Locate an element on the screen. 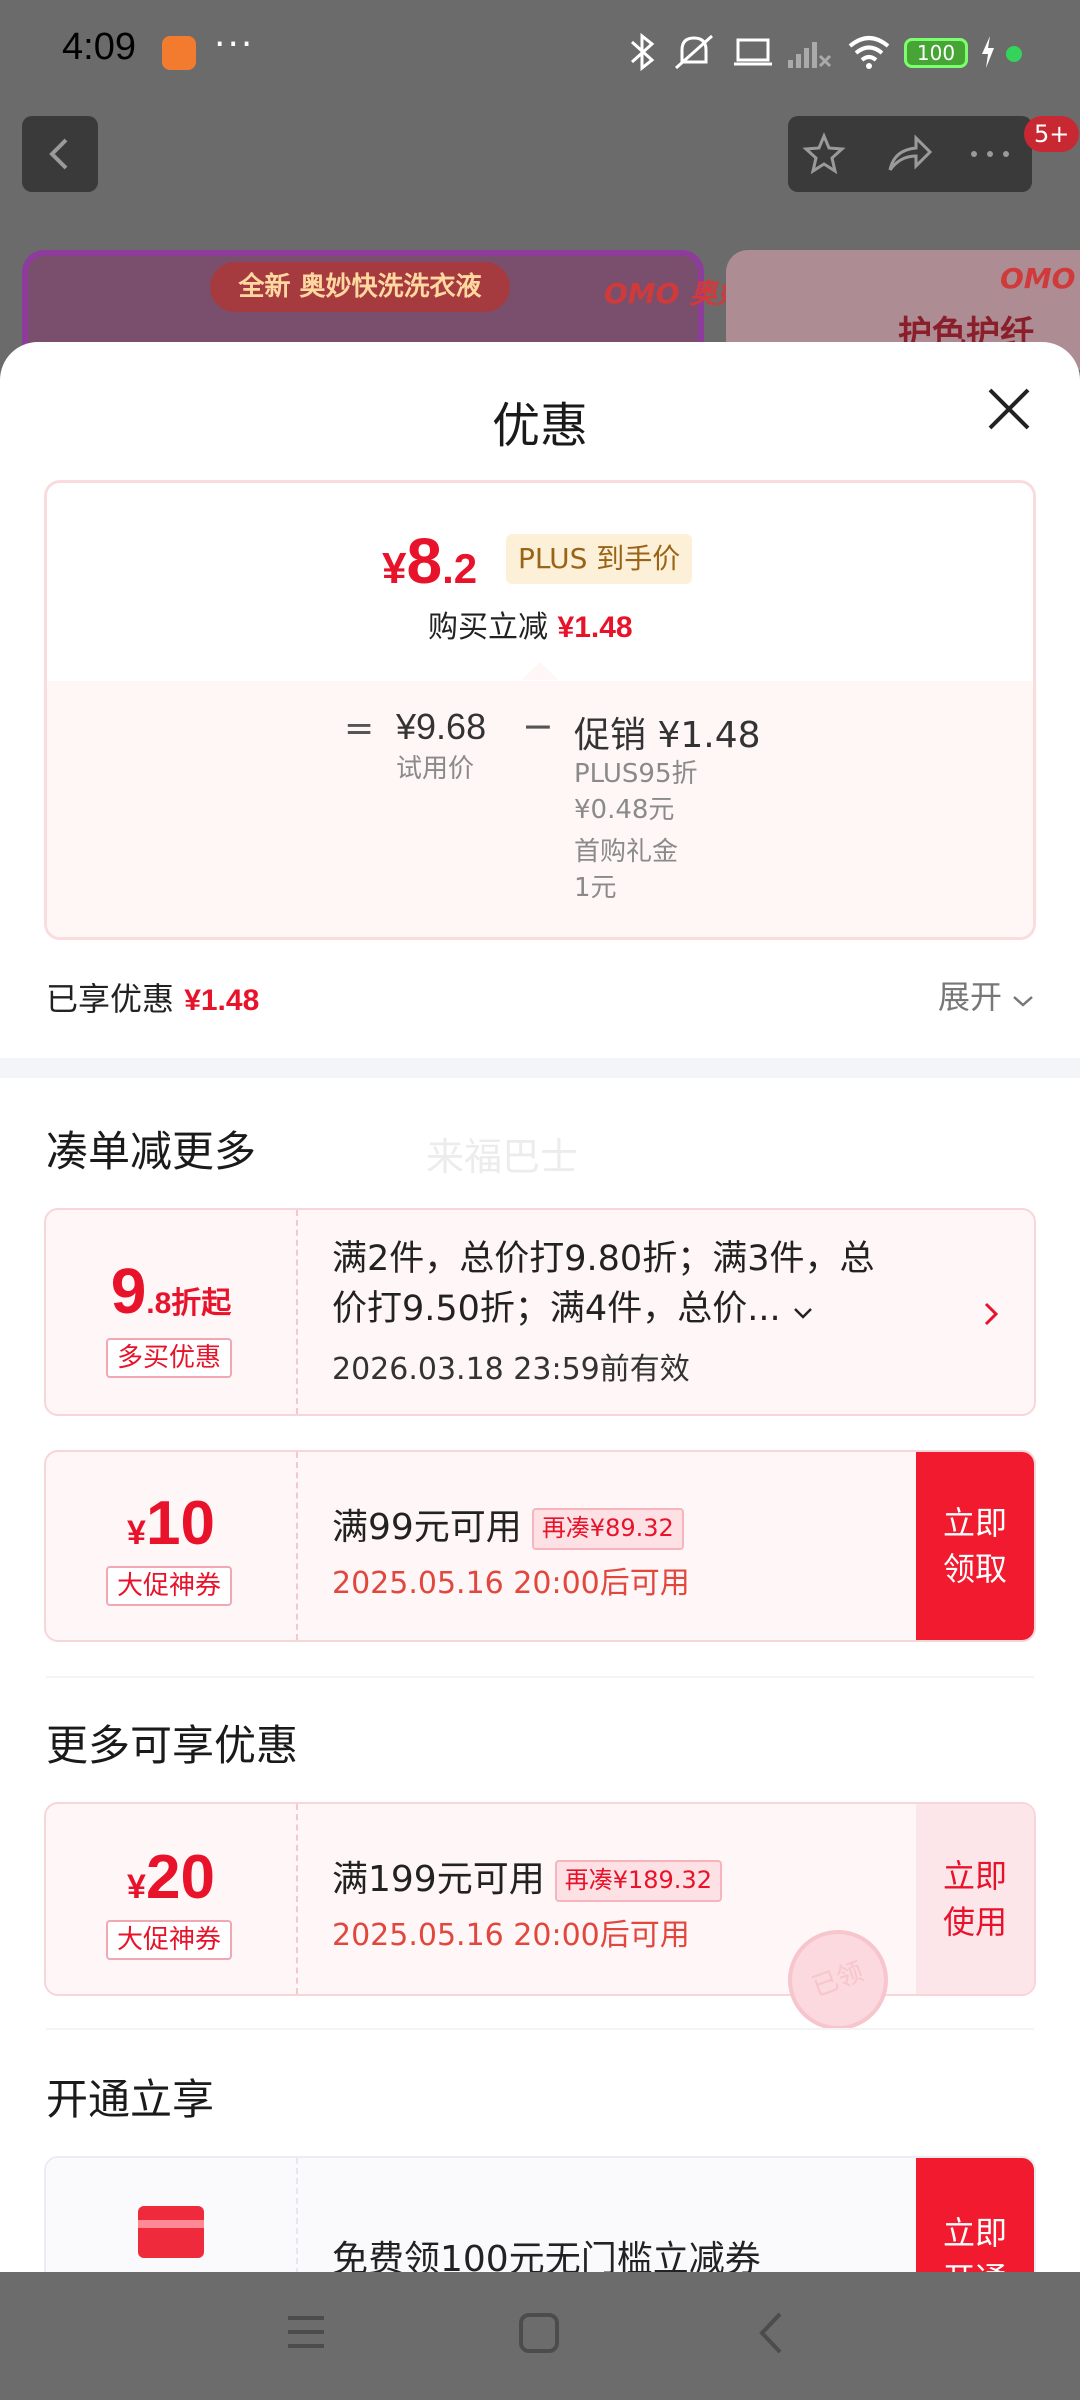 The image size is (1080, 2400). coupon-condition-text: 满199元可用 is located at coordinates (438, 1879).